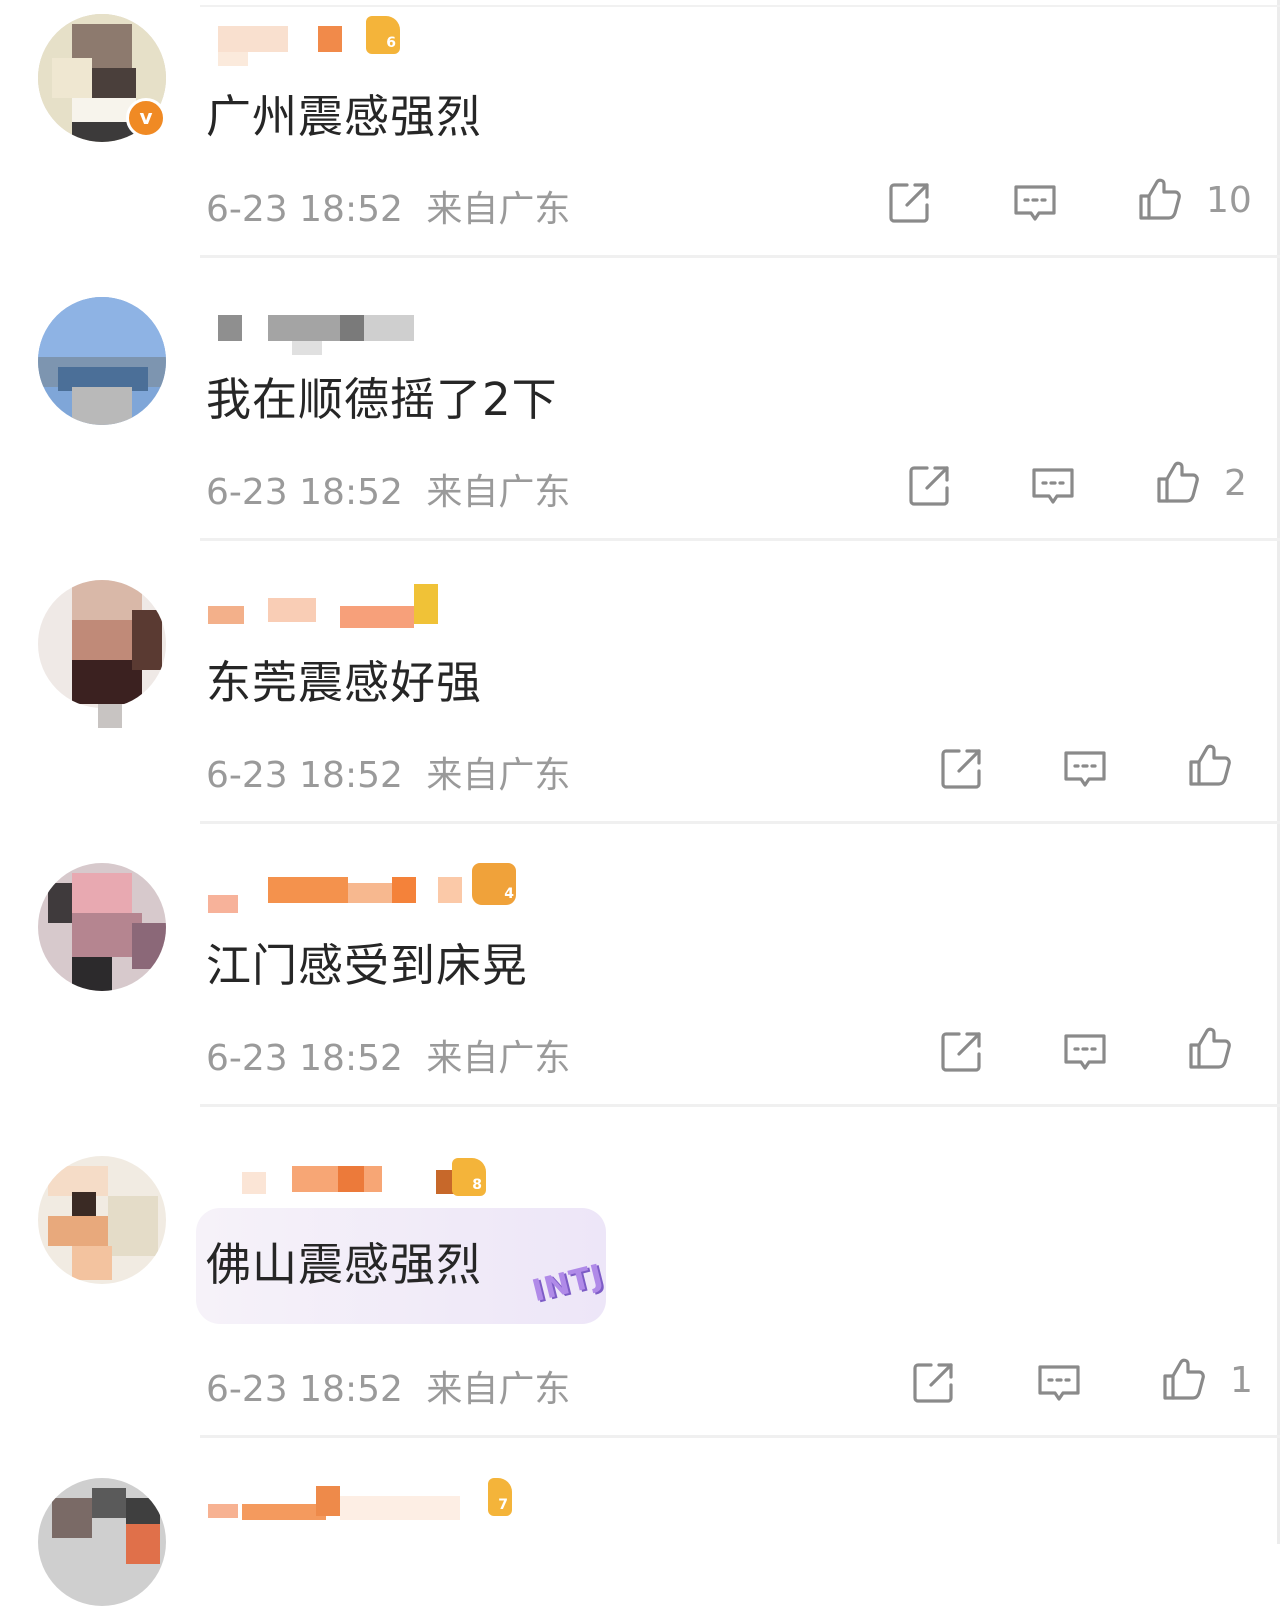 The width and height of the screenshot is (1280, 1606). I want to click on level-badge-icon: 4, so click(509, 894).